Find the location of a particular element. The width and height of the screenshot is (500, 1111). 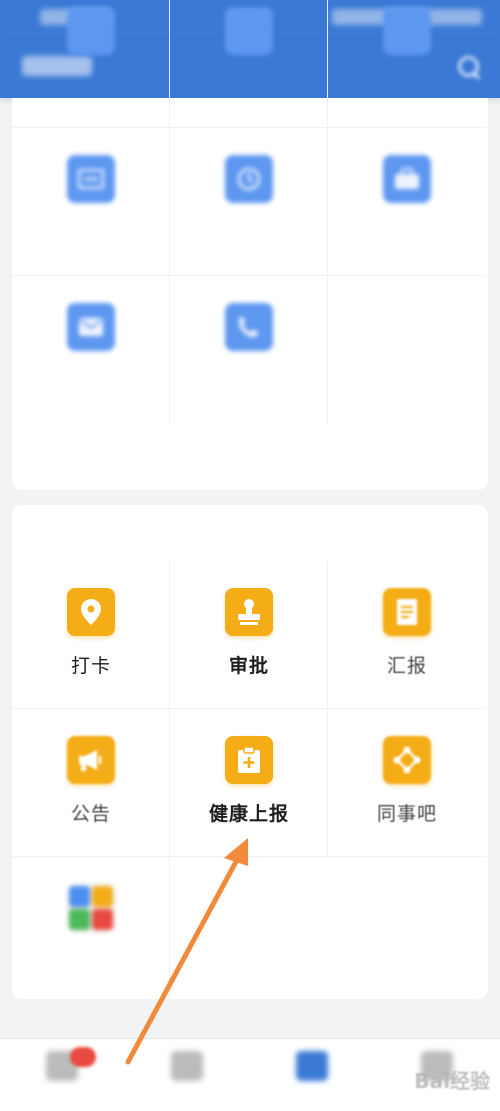

mail-icon is located at coordinates (91, 327).